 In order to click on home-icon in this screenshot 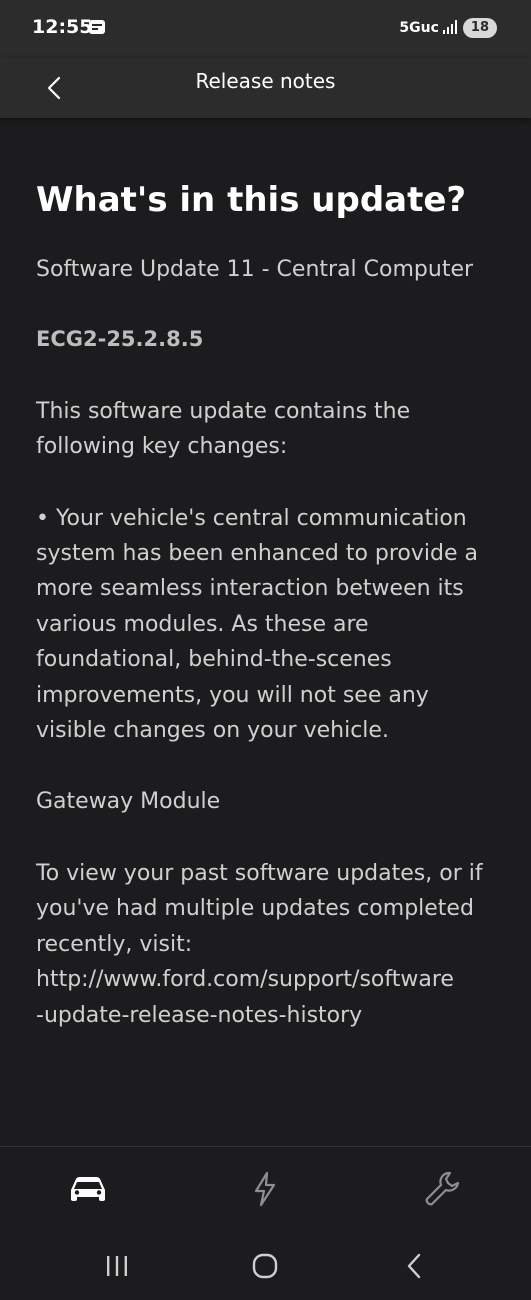, I will do `click(265, 1266)`.